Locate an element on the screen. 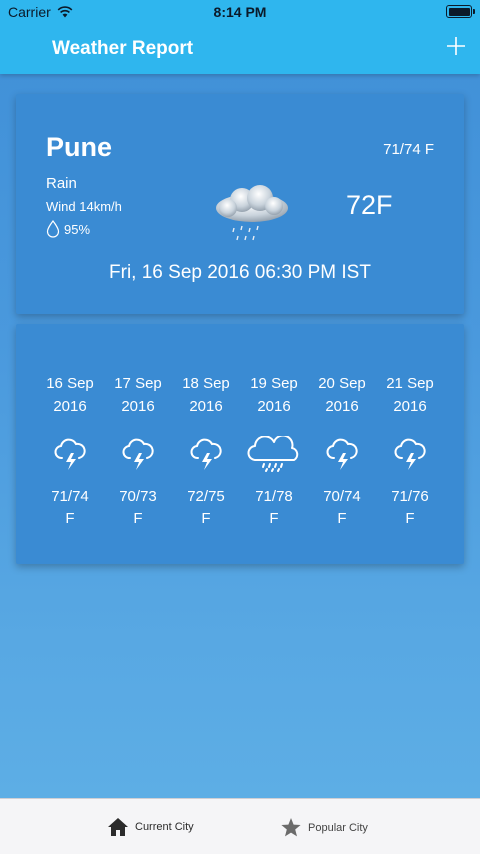 The image size is (480, 854). forecast-day: 17 Sep 2016 70/73 F is located at coordinates (138, 451).